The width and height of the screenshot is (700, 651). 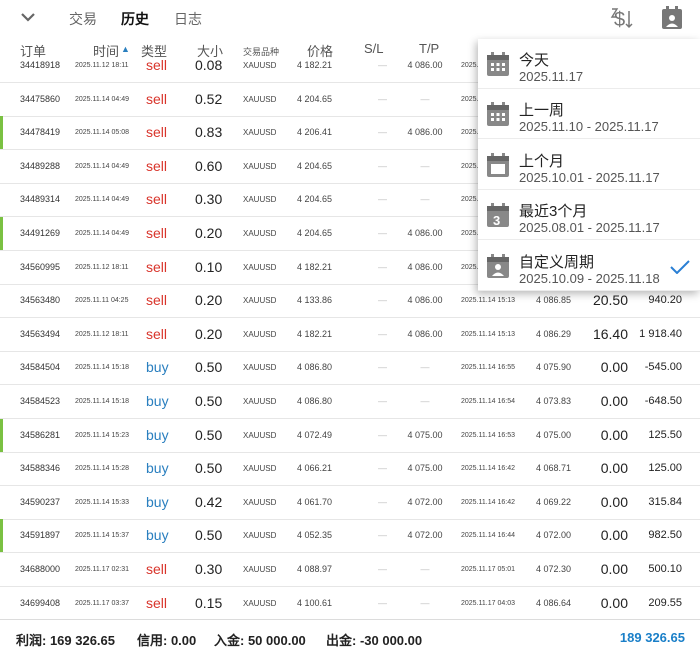 I want to click on close-time-cell: 2025.11.17 04:03, so click(x=488, y=603).